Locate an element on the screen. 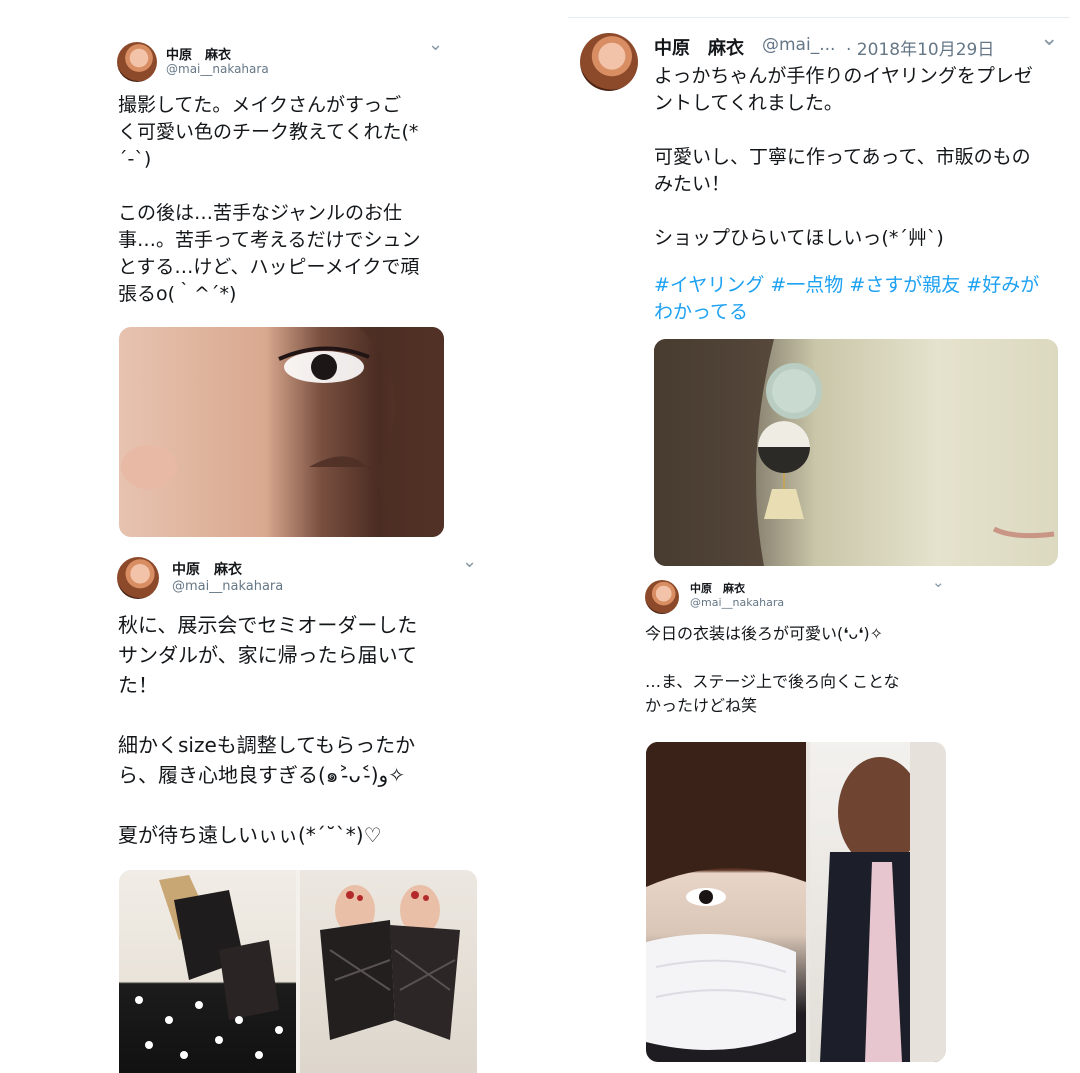 The image size is (1080, 1073). photo-face-eye is located at coordinates (282, 432).